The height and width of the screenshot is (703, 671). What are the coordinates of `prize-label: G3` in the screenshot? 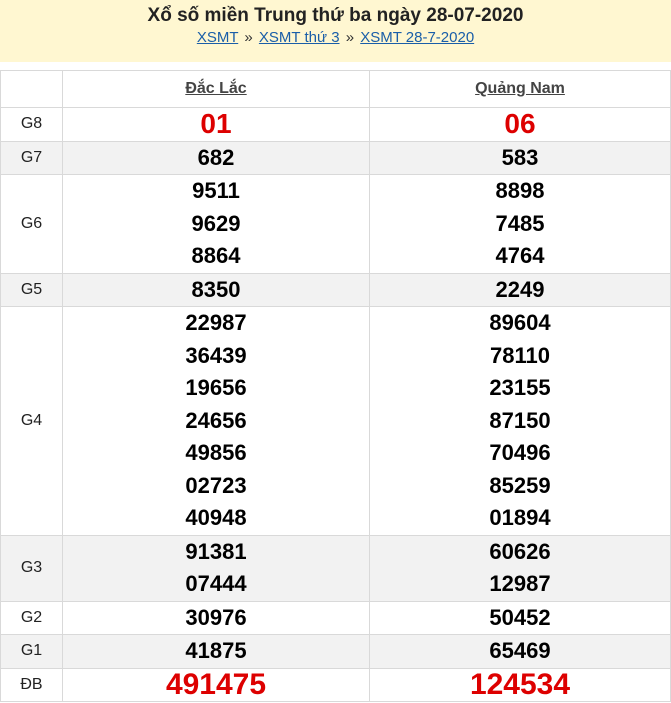 It's located at (31, 568).